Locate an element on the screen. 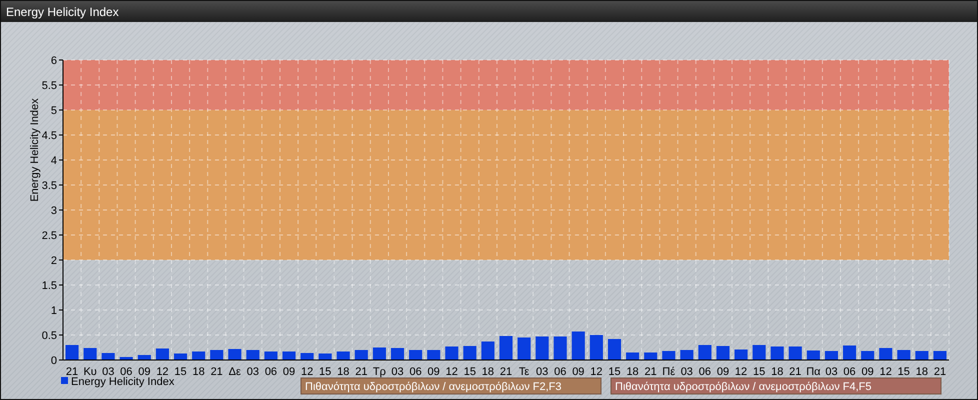 The image size is (978, 400). x-tick-label: Τρ is located at coordinates (379, 372).